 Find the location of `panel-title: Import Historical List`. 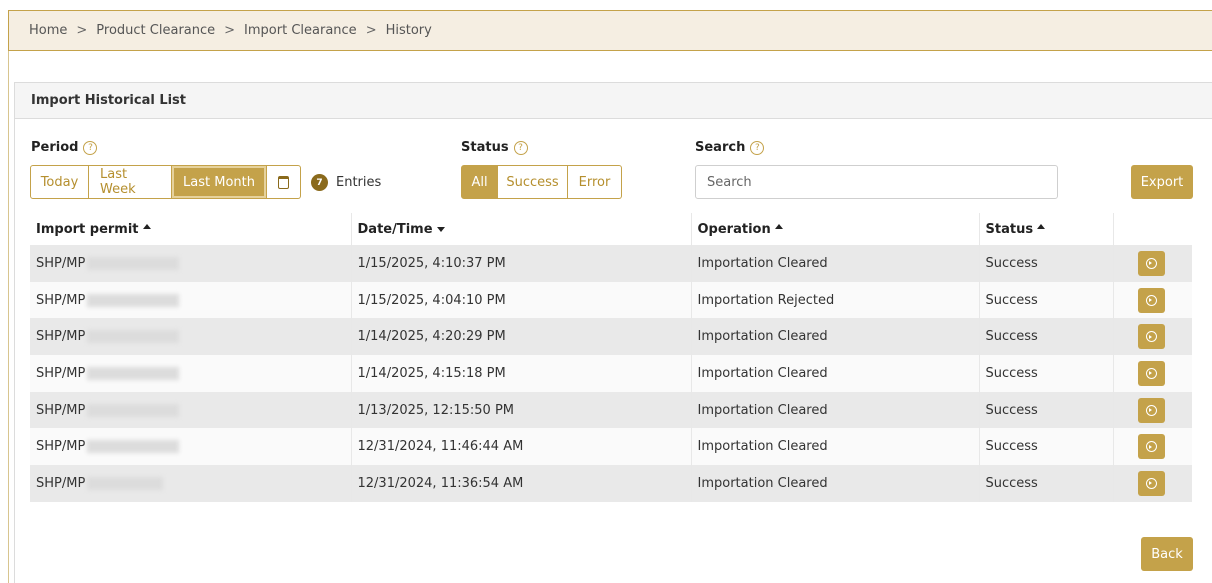

panel-title: Import Historical List is located at coordinates (613, 101).